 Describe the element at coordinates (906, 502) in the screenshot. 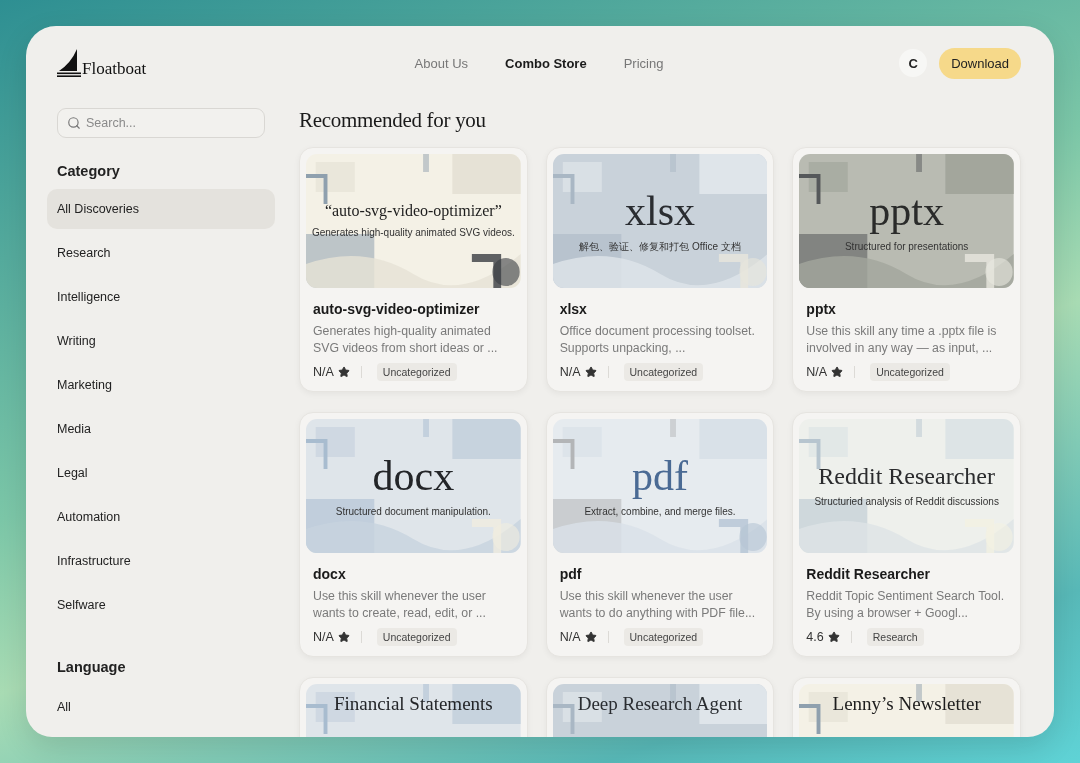

I see `cover-subtitle: Structuried analysis of Reddit discussions` at that location.